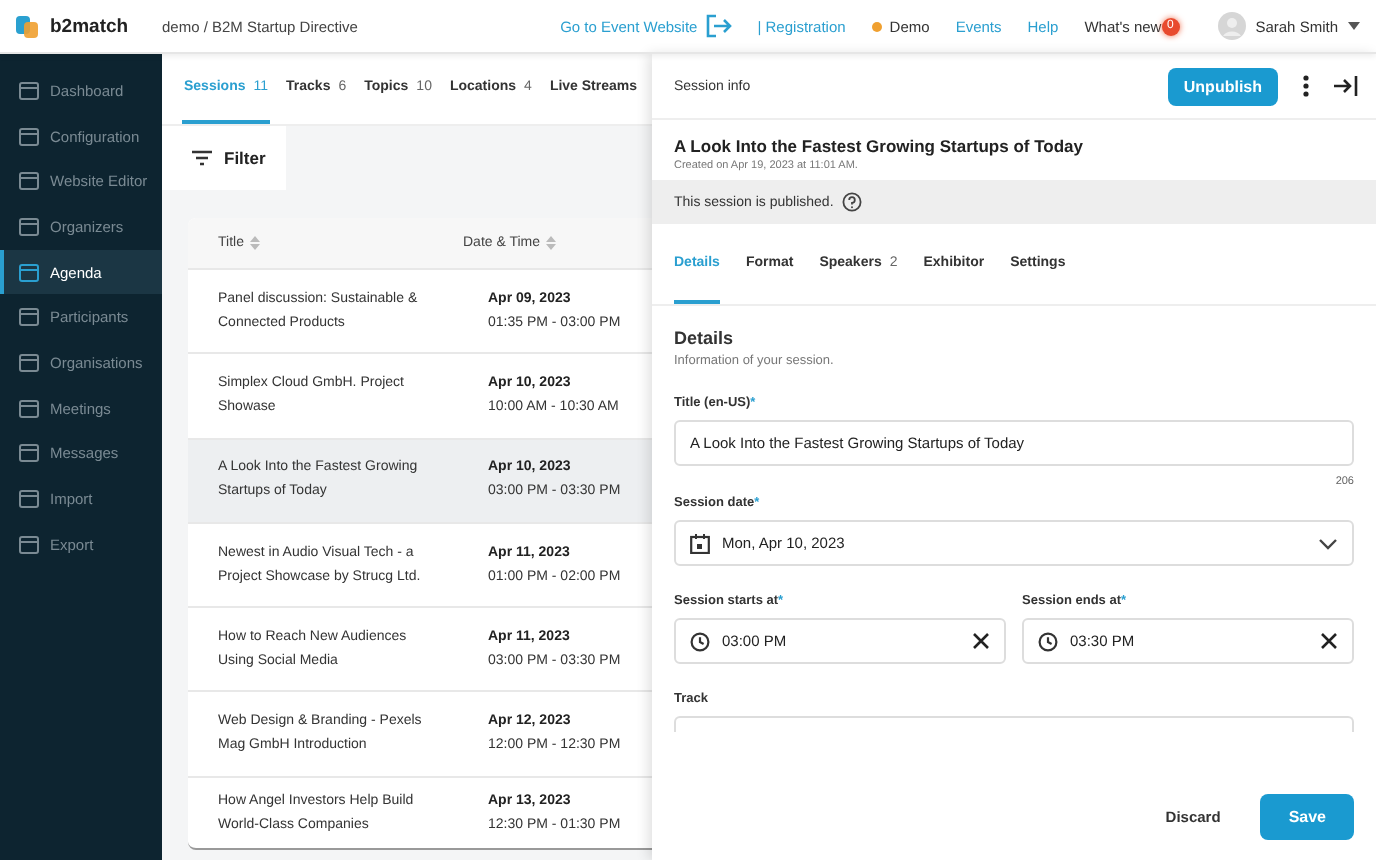 This screenshot has width=1376, height=860. Describe the element at coordinates (879, 146) in the screenshot. I see `session-title: A Look Into the Fastest Growing Startups of Today` at that location.